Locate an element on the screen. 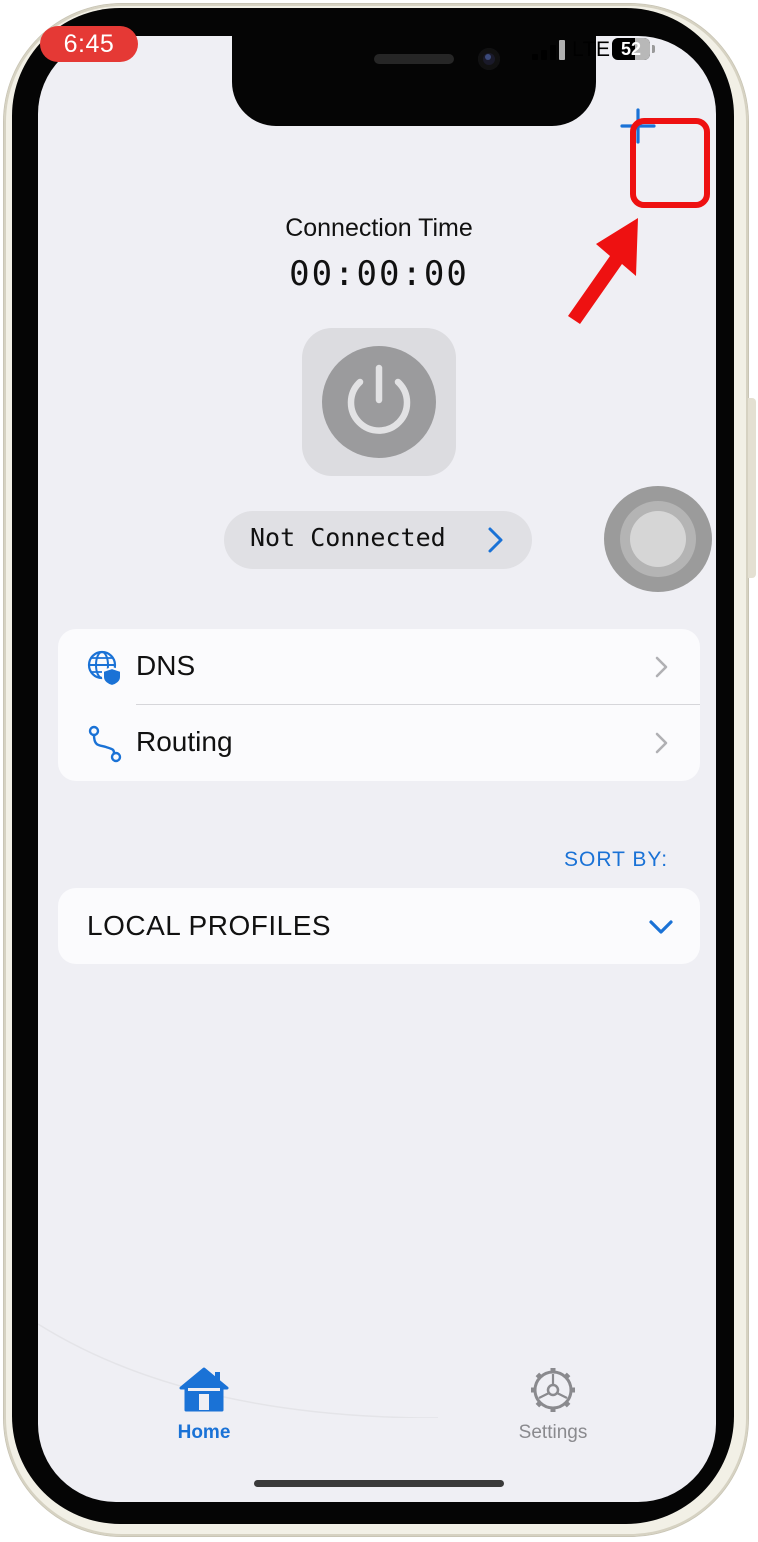 This screenshot has width=758, height=1542. connection-time-label: Connection Time is located at coordinates (379, 228).